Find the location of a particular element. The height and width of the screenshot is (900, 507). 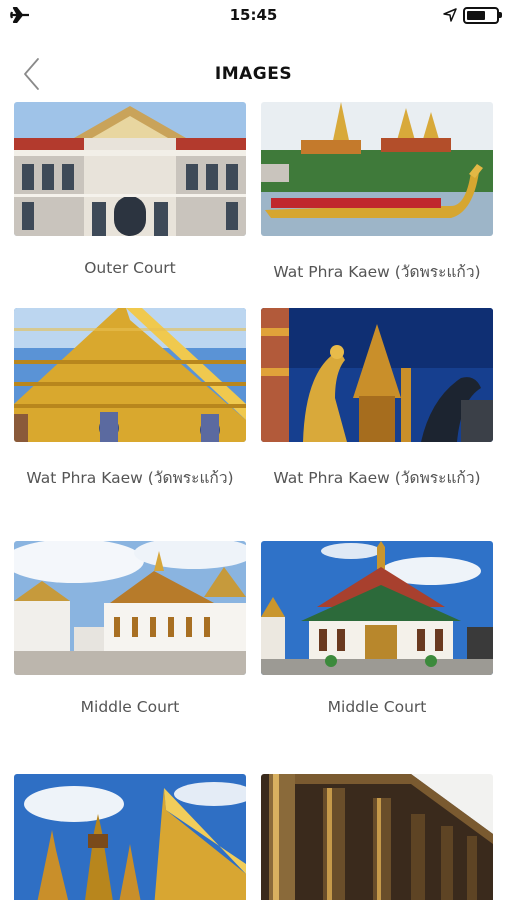

battery-tip is located at coordinates (500, 15).